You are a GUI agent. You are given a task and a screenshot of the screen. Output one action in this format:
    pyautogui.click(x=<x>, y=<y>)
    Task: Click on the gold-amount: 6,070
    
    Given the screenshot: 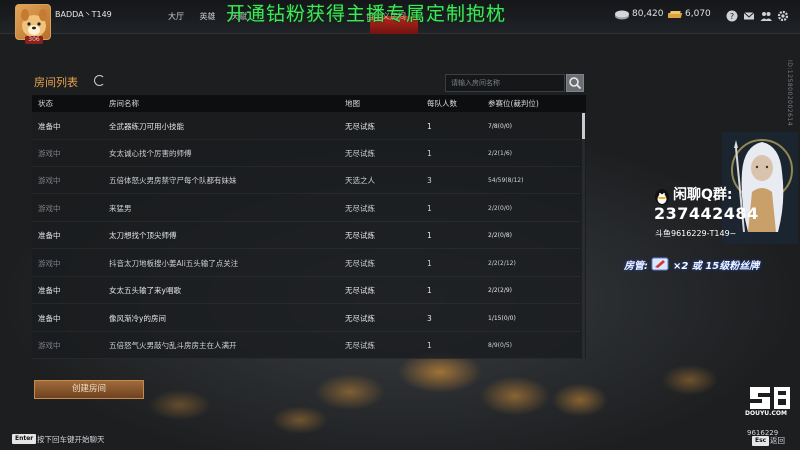 What is the action you would take?
    pyautogui.click(x=698, y=14)
    